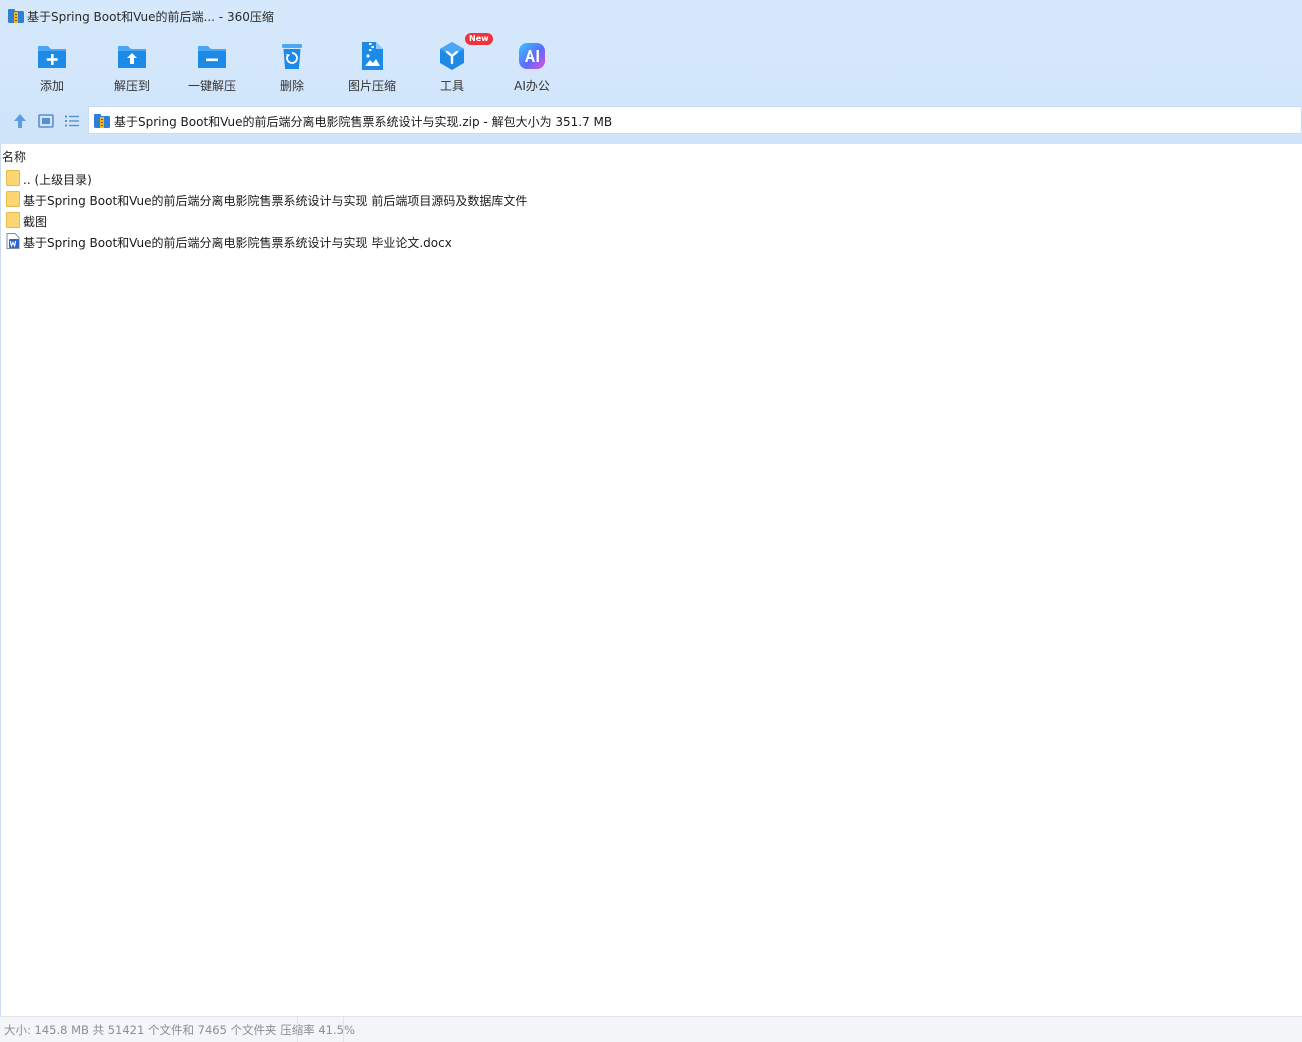  What do you see at coordinates (651, 220) in the screenshot?
I see `list-item-folder-screenshots: 截图` at bounding box center [651, 220].